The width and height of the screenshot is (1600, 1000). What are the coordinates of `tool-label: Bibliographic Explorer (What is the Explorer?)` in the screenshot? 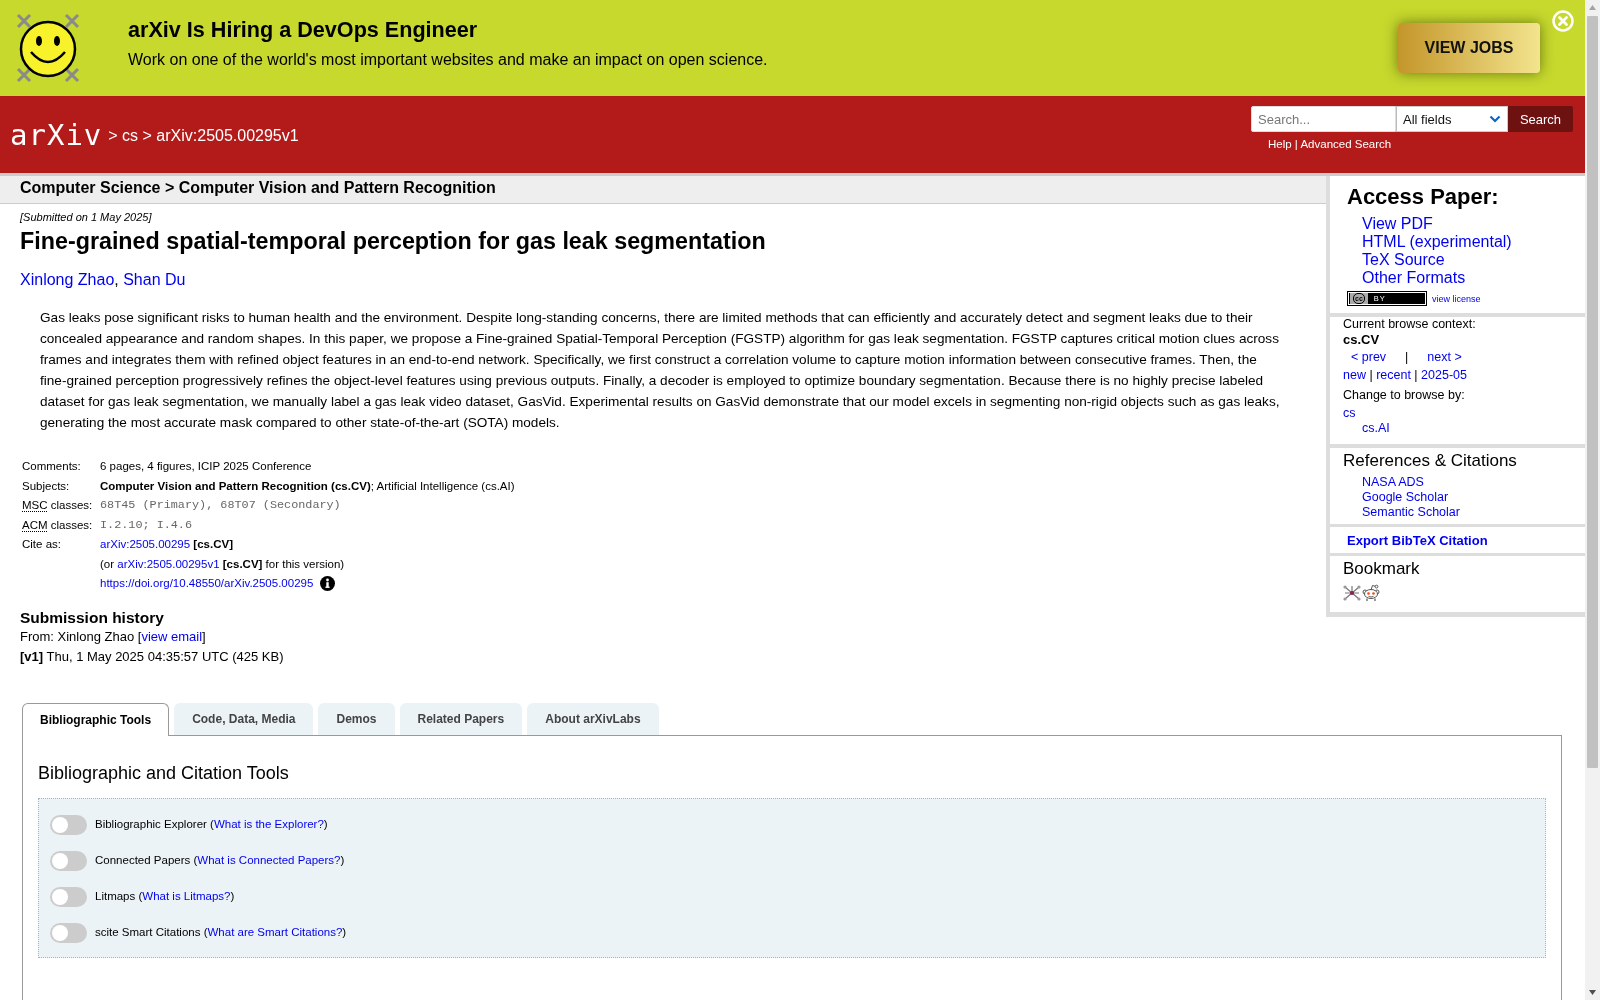 It's located at (211, 824).